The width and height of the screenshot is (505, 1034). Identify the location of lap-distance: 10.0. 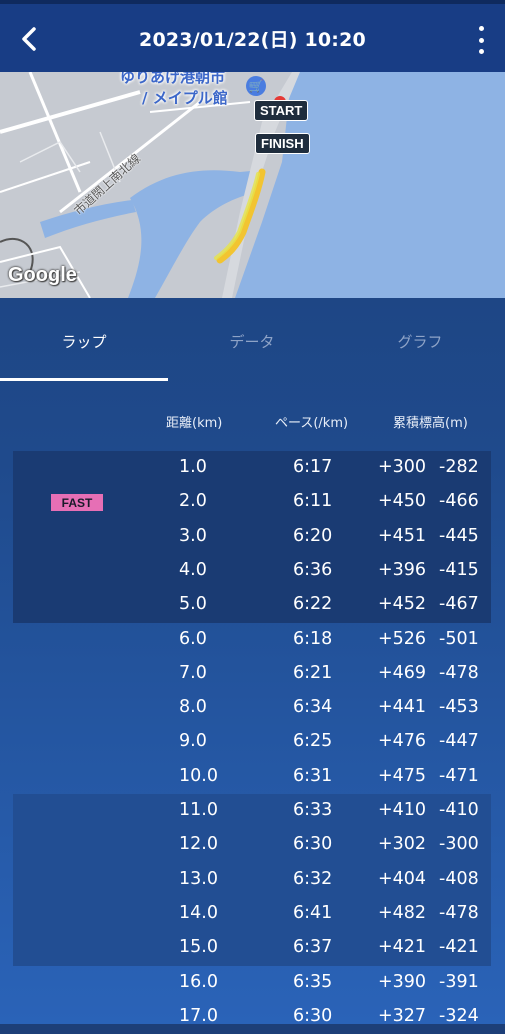
(198, 775).